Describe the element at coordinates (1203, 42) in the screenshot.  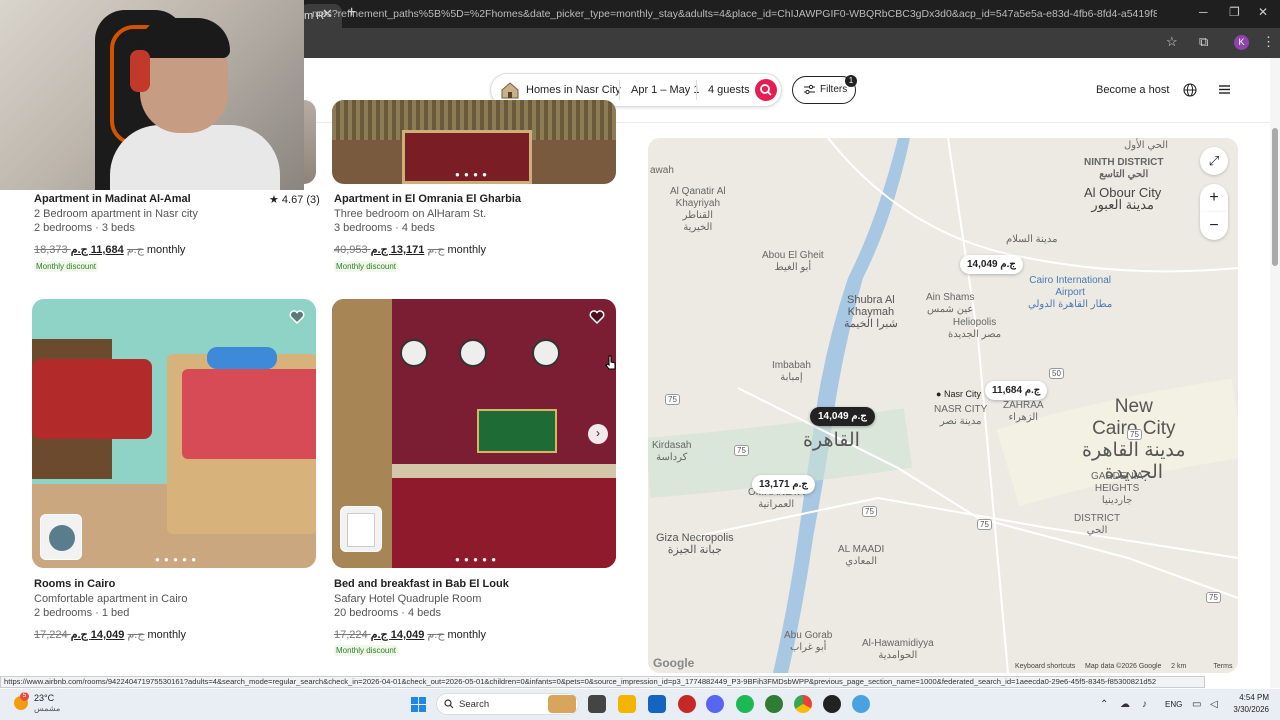
I see `extensions-icon: ⧉` at that location.